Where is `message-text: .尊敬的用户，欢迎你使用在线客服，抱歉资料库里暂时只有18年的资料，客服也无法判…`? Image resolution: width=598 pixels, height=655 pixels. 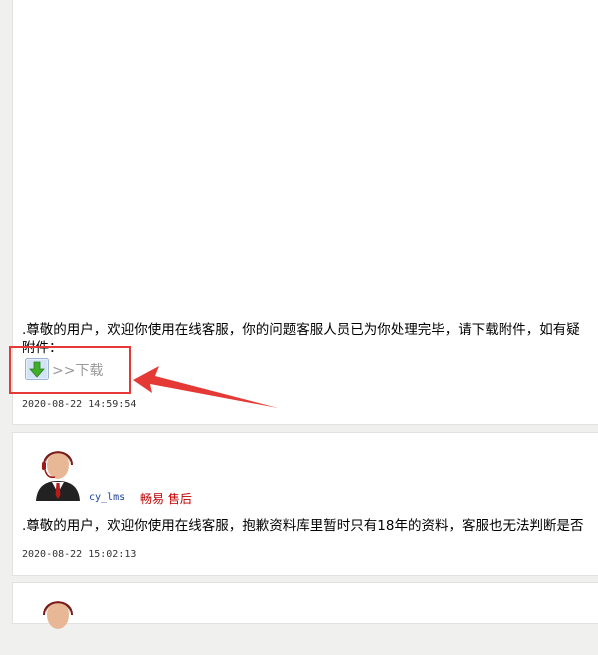
message-text: .尊敬的用户，欢迎你使用在线客服，抱歉资料库里暂时只有18年的资料，客服也无法判… is located at coordinates (303, 526).